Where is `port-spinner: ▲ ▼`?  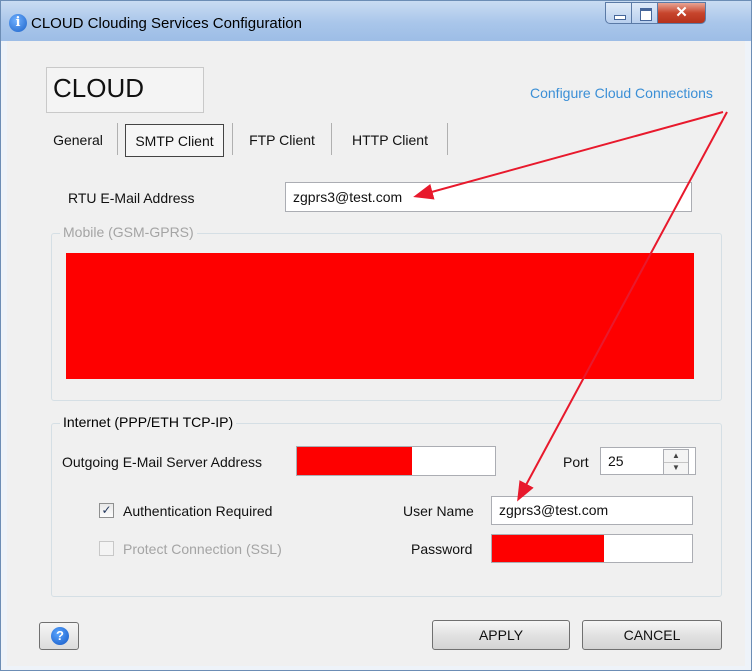
port-spinner: ▲ ▼ is located at coordinates (676, 462).